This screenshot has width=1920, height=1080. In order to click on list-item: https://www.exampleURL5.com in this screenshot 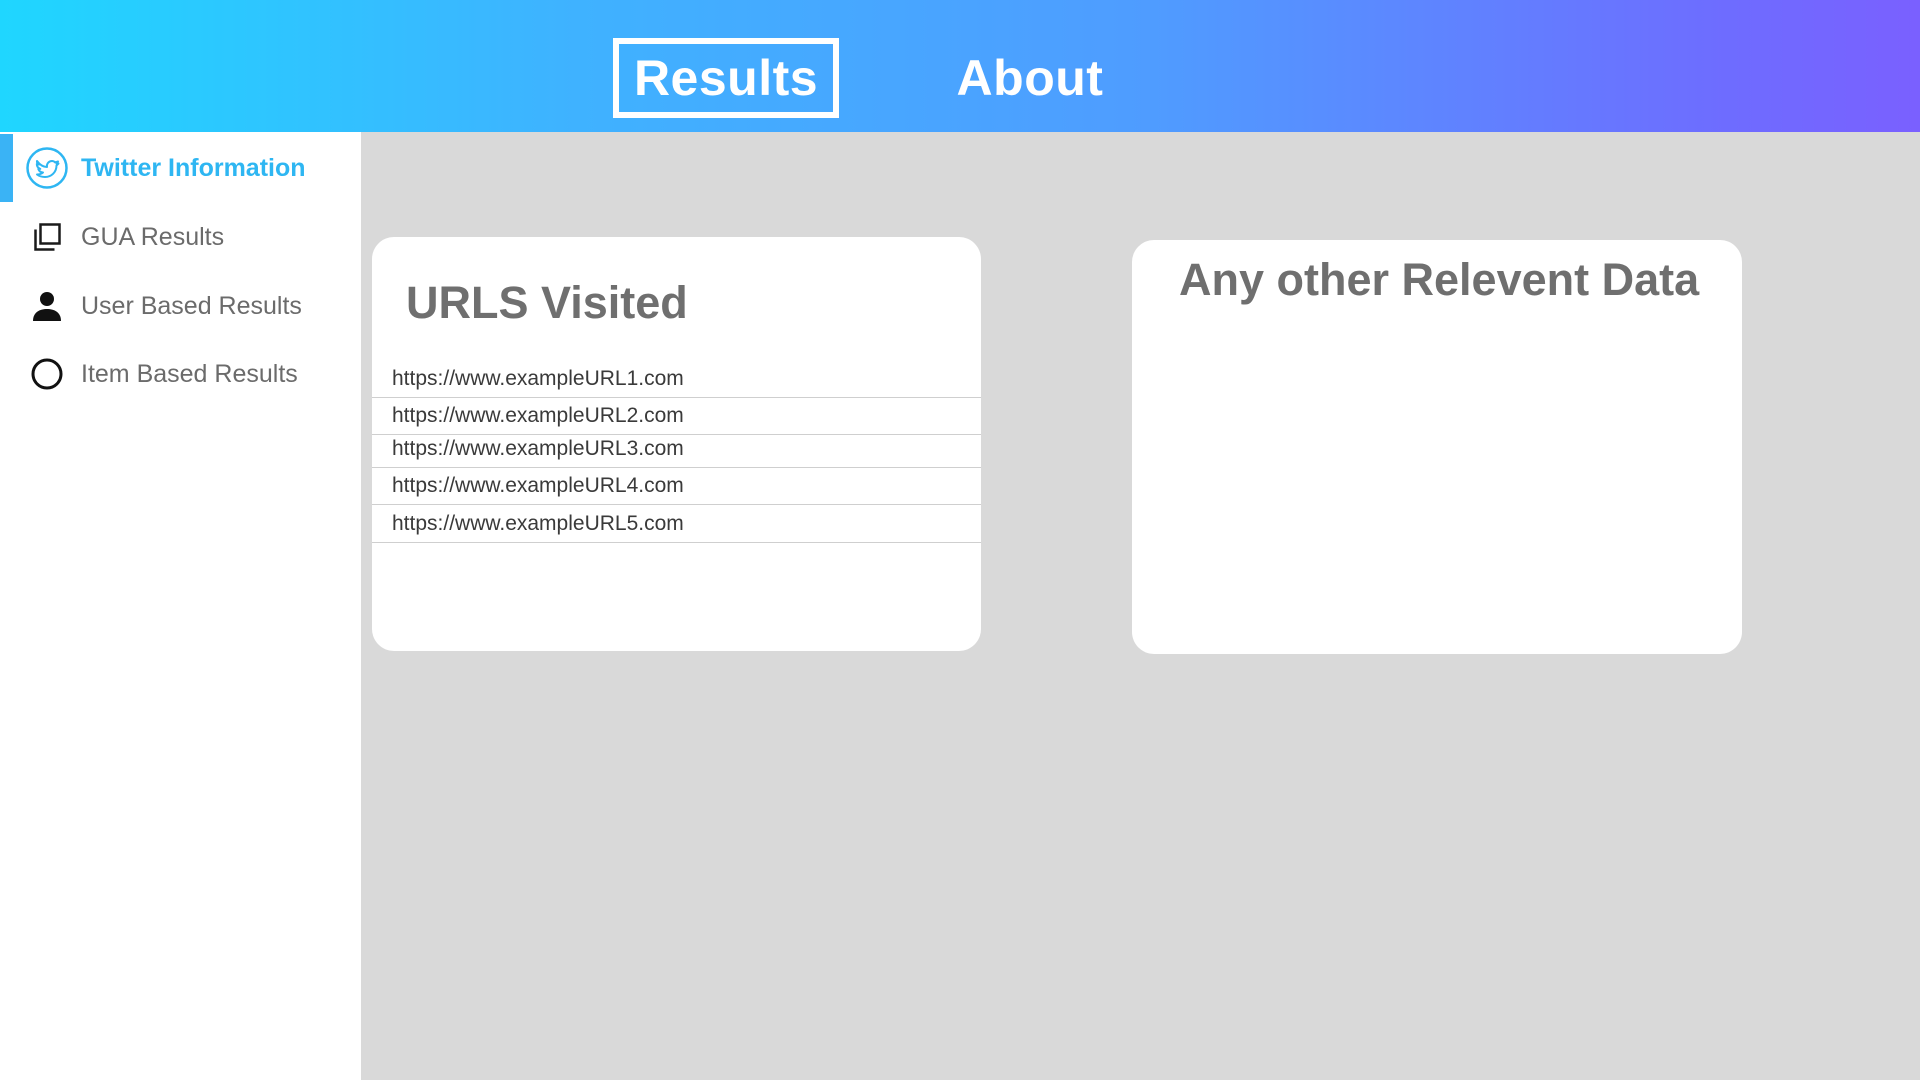, I will do `click(676, 524)`.